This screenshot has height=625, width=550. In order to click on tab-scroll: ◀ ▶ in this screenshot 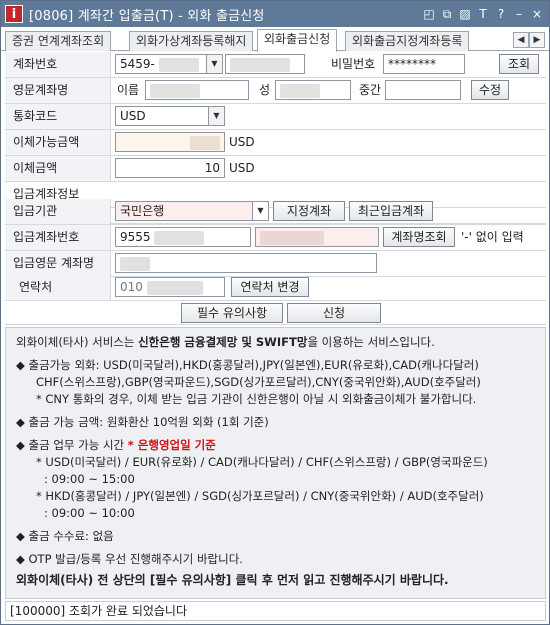, I will do `click(529, 40)`.